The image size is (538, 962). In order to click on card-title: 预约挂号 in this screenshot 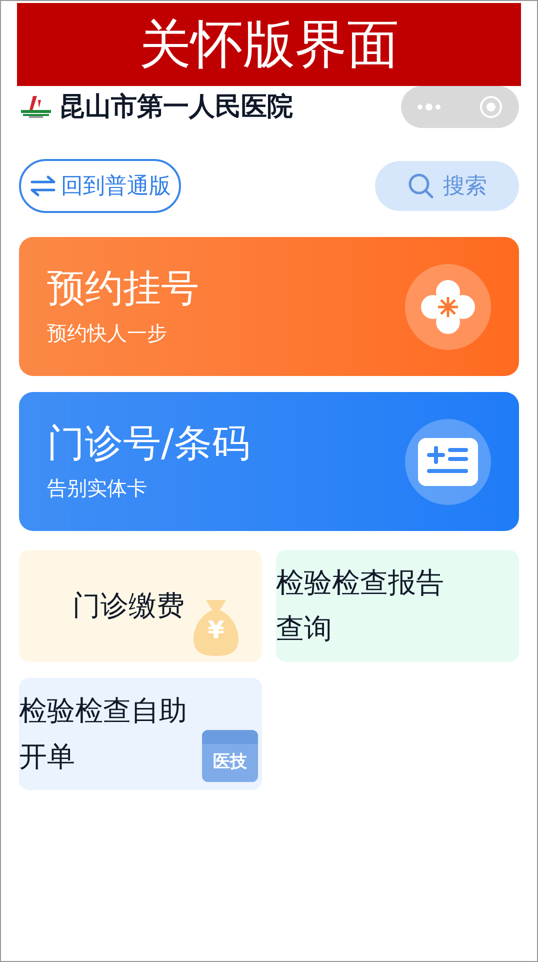, I will do `click(123, 288)`.